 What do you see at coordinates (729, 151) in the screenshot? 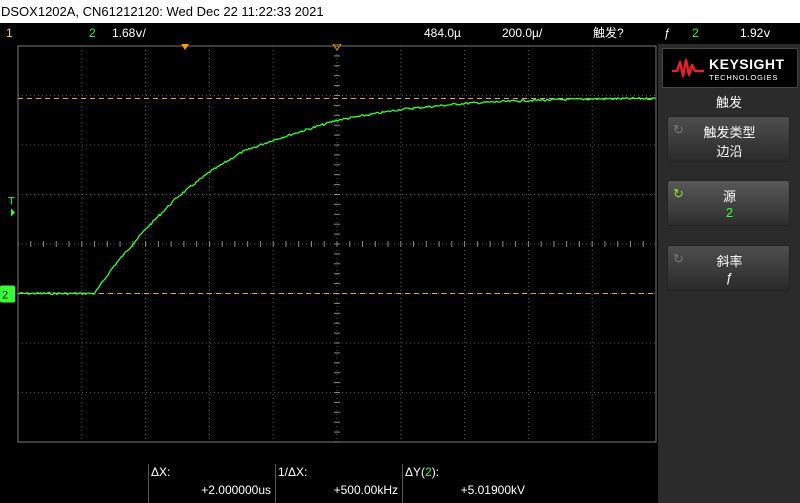
I see `softkey-value: 边沿` at bounding box center [729, 151].